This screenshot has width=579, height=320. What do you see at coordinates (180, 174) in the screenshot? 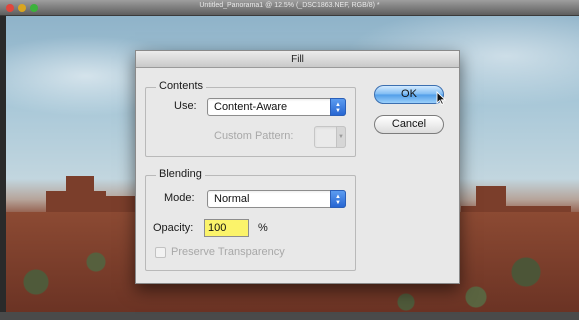
I see `blending-group-label: Blending` at bounding box center [180, 174].